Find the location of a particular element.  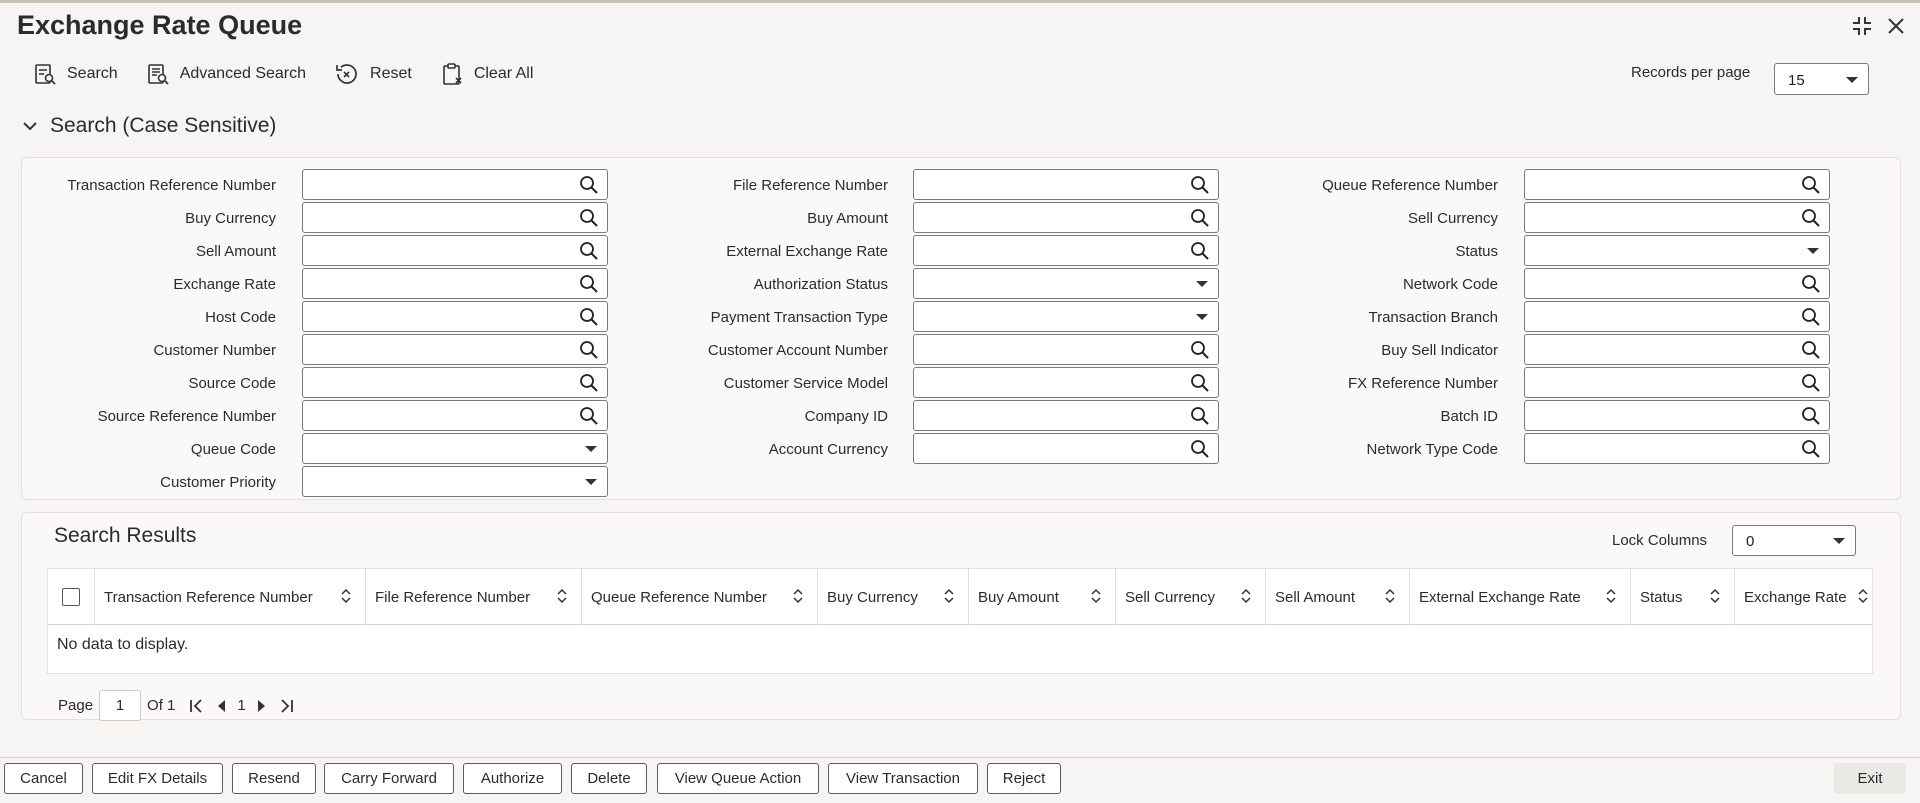

status-select is located at coordinates (1677, 250).